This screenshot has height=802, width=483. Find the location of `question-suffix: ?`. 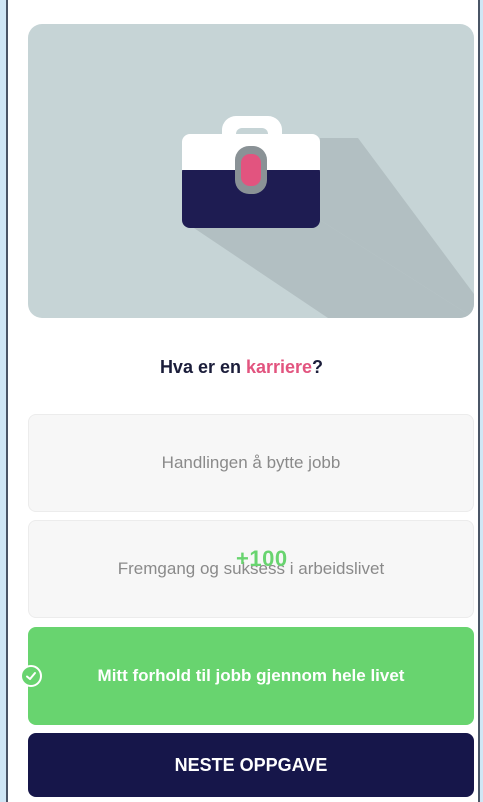

question-suffix: ? is located at coordinates (318, 367).